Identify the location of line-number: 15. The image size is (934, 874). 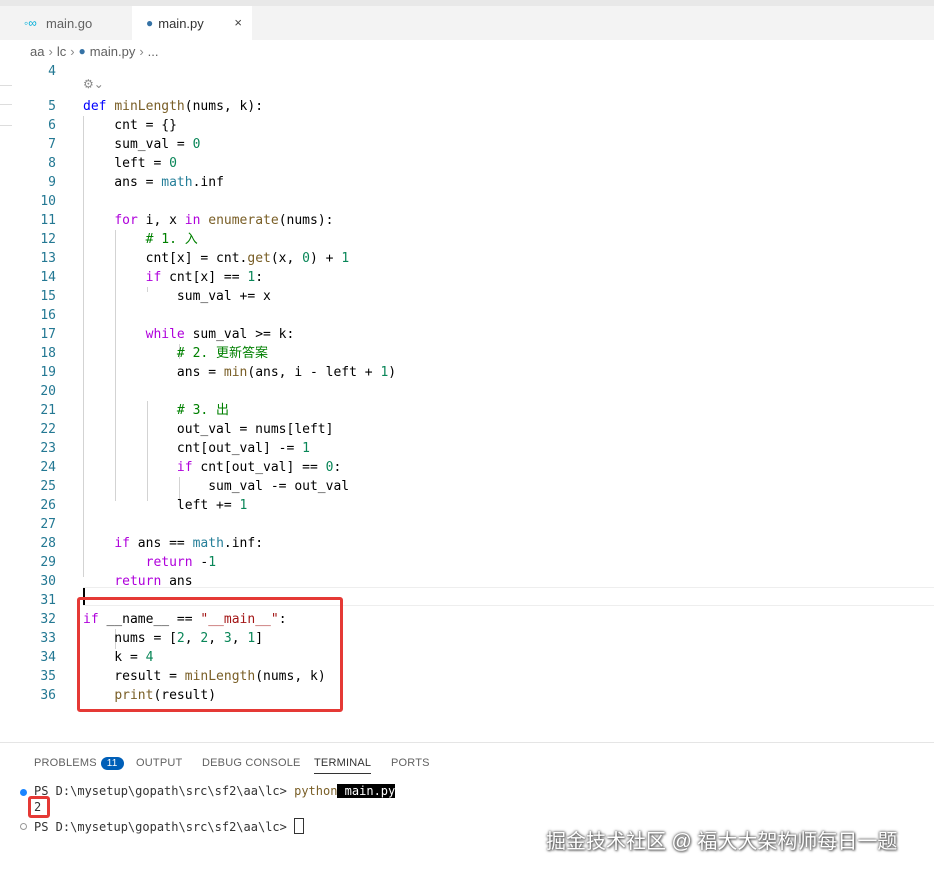
(48, 296).